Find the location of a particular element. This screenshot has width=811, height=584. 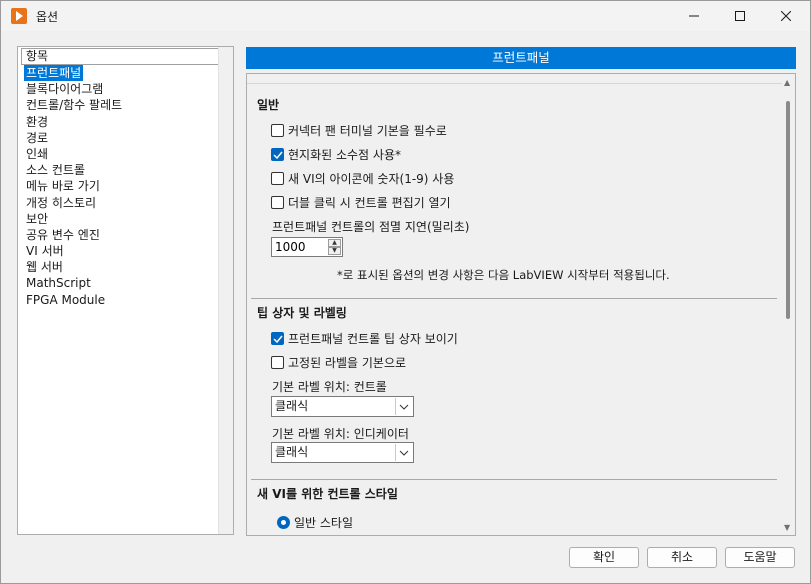

sidebar-item-shared-variable-engine: 공유 변수 엔진 is located at coordinates (74, 235).